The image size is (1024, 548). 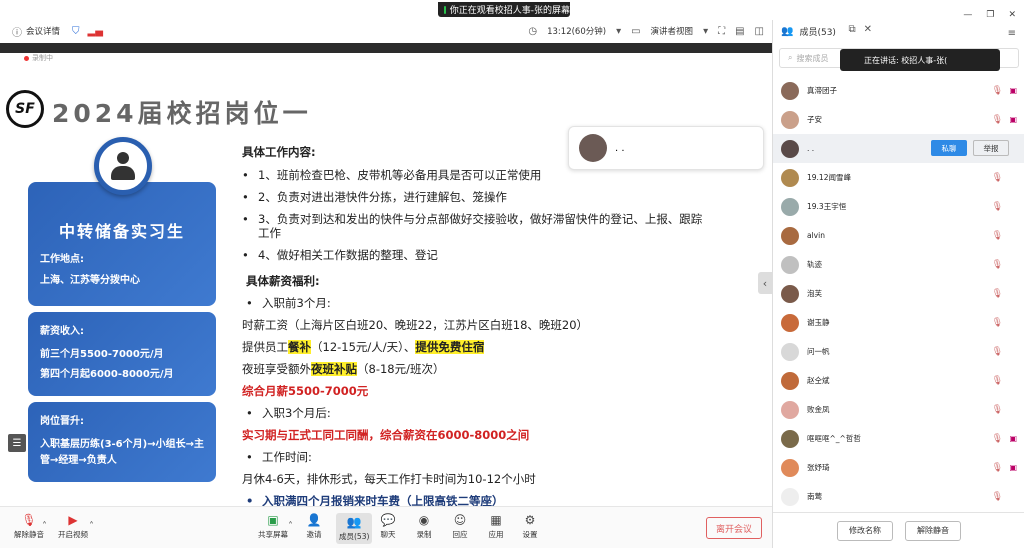 What do you see at coordinates (43, 32) in the screenshot?
I see `meeting-details-label: 会议详情` at bounding box center [43, 32].